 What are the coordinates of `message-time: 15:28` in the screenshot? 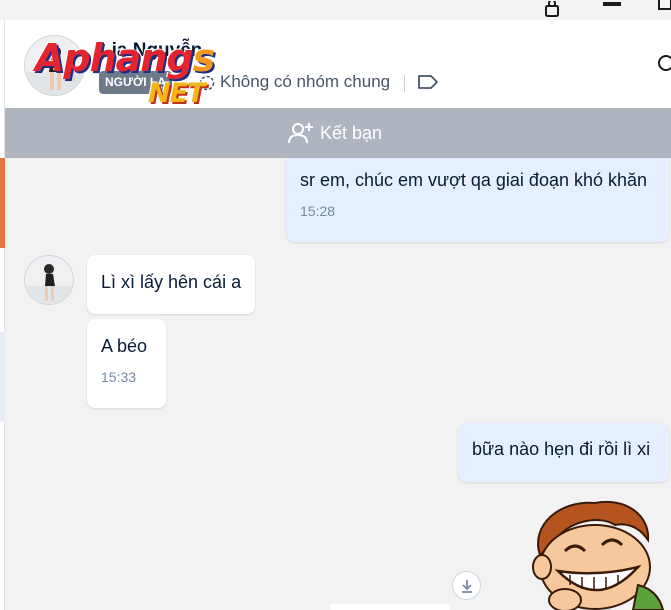 It's located at (318, 211).